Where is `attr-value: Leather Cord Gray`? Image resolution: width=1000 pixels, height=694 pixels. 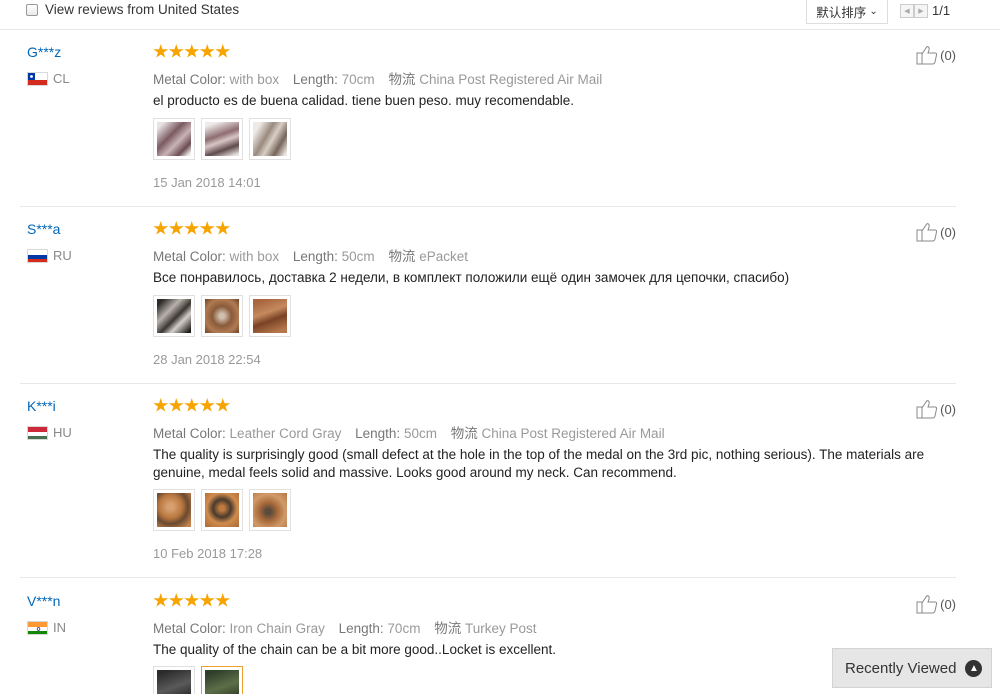
attr-value: Leather Cord Gray is located at coordinates (285, 433).